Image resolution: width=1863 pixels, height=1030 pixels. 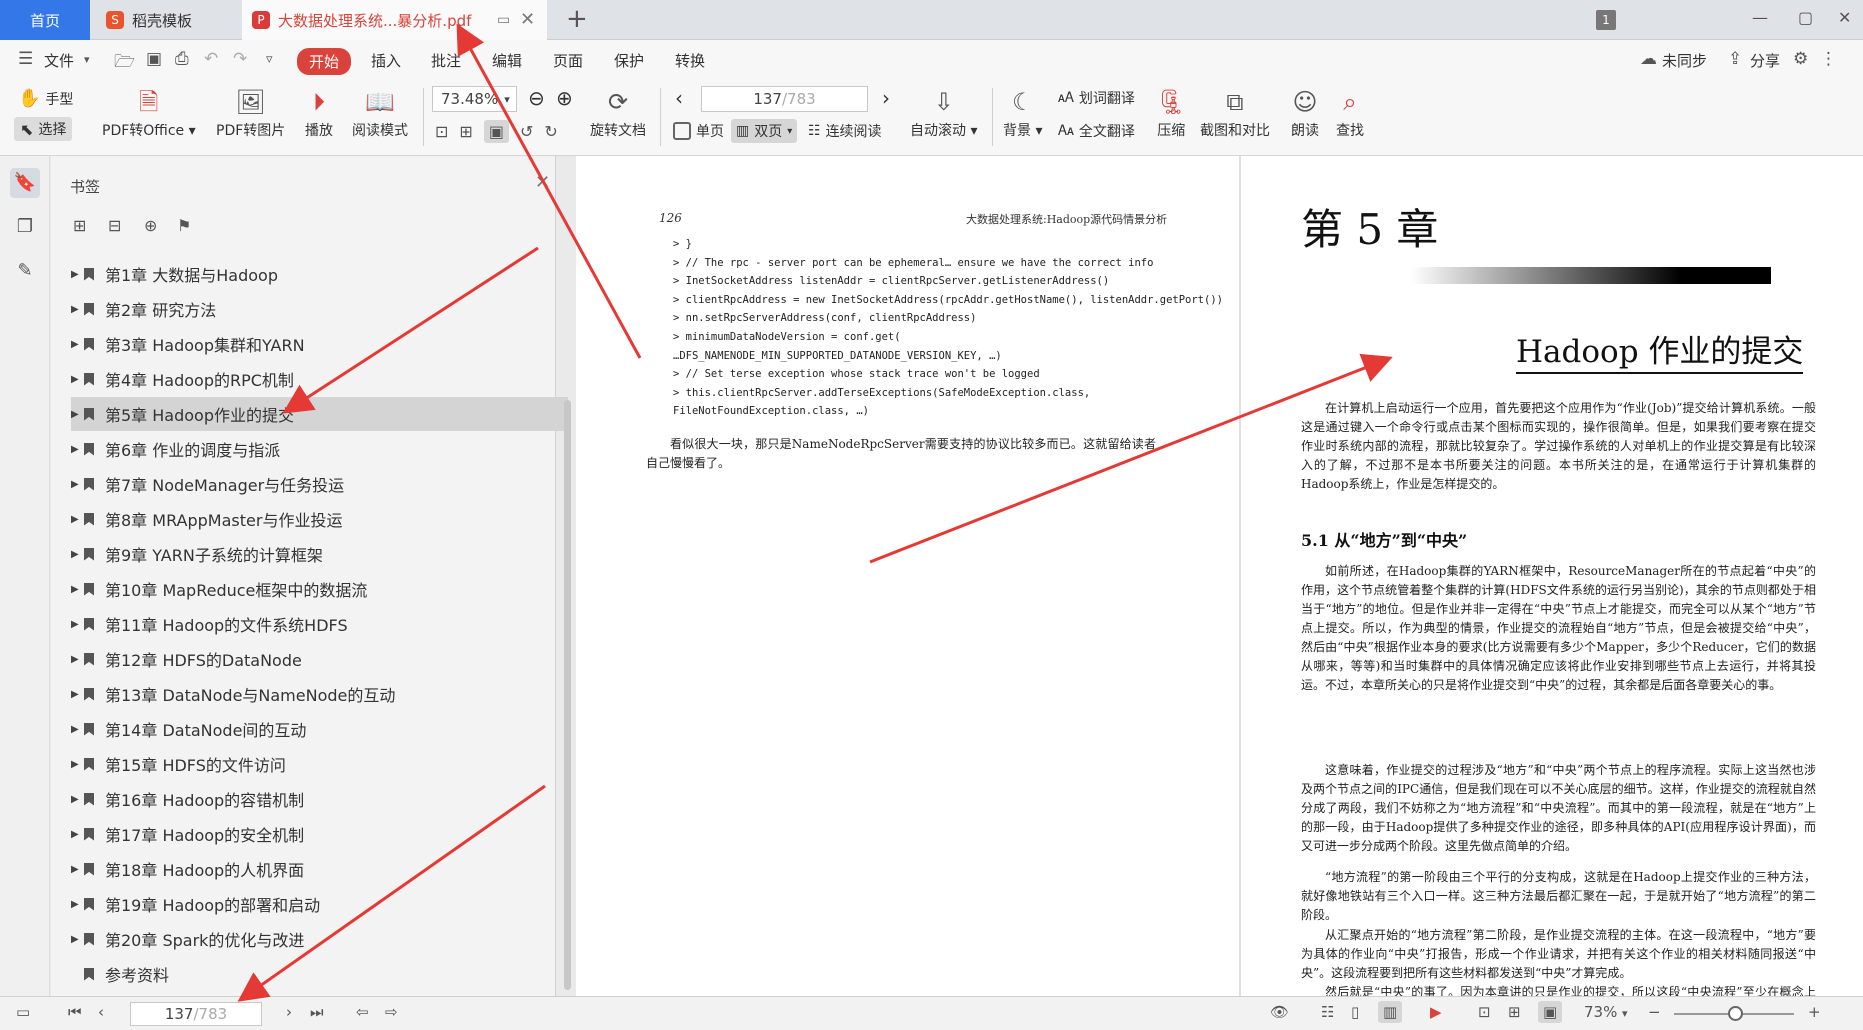 I want to click on page-number-input: 137/783, so click(x=784, y=99).